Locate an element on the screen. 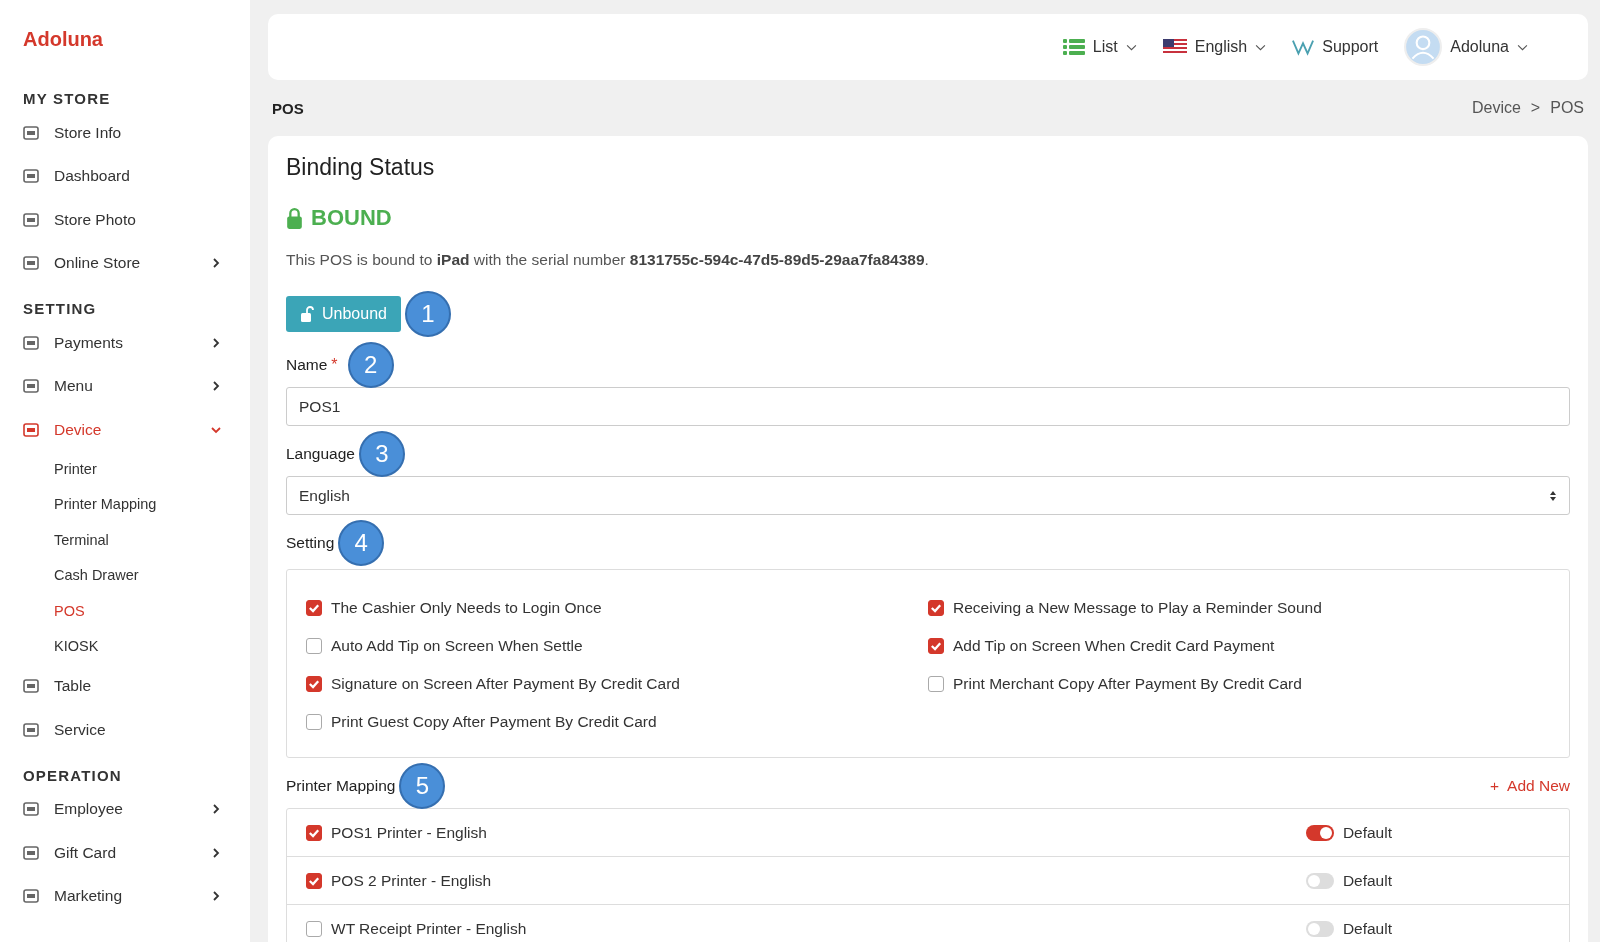 The width and height of the screenshot is (1600, 942). card-title: Binding Status is located at coordinates (361, 167).